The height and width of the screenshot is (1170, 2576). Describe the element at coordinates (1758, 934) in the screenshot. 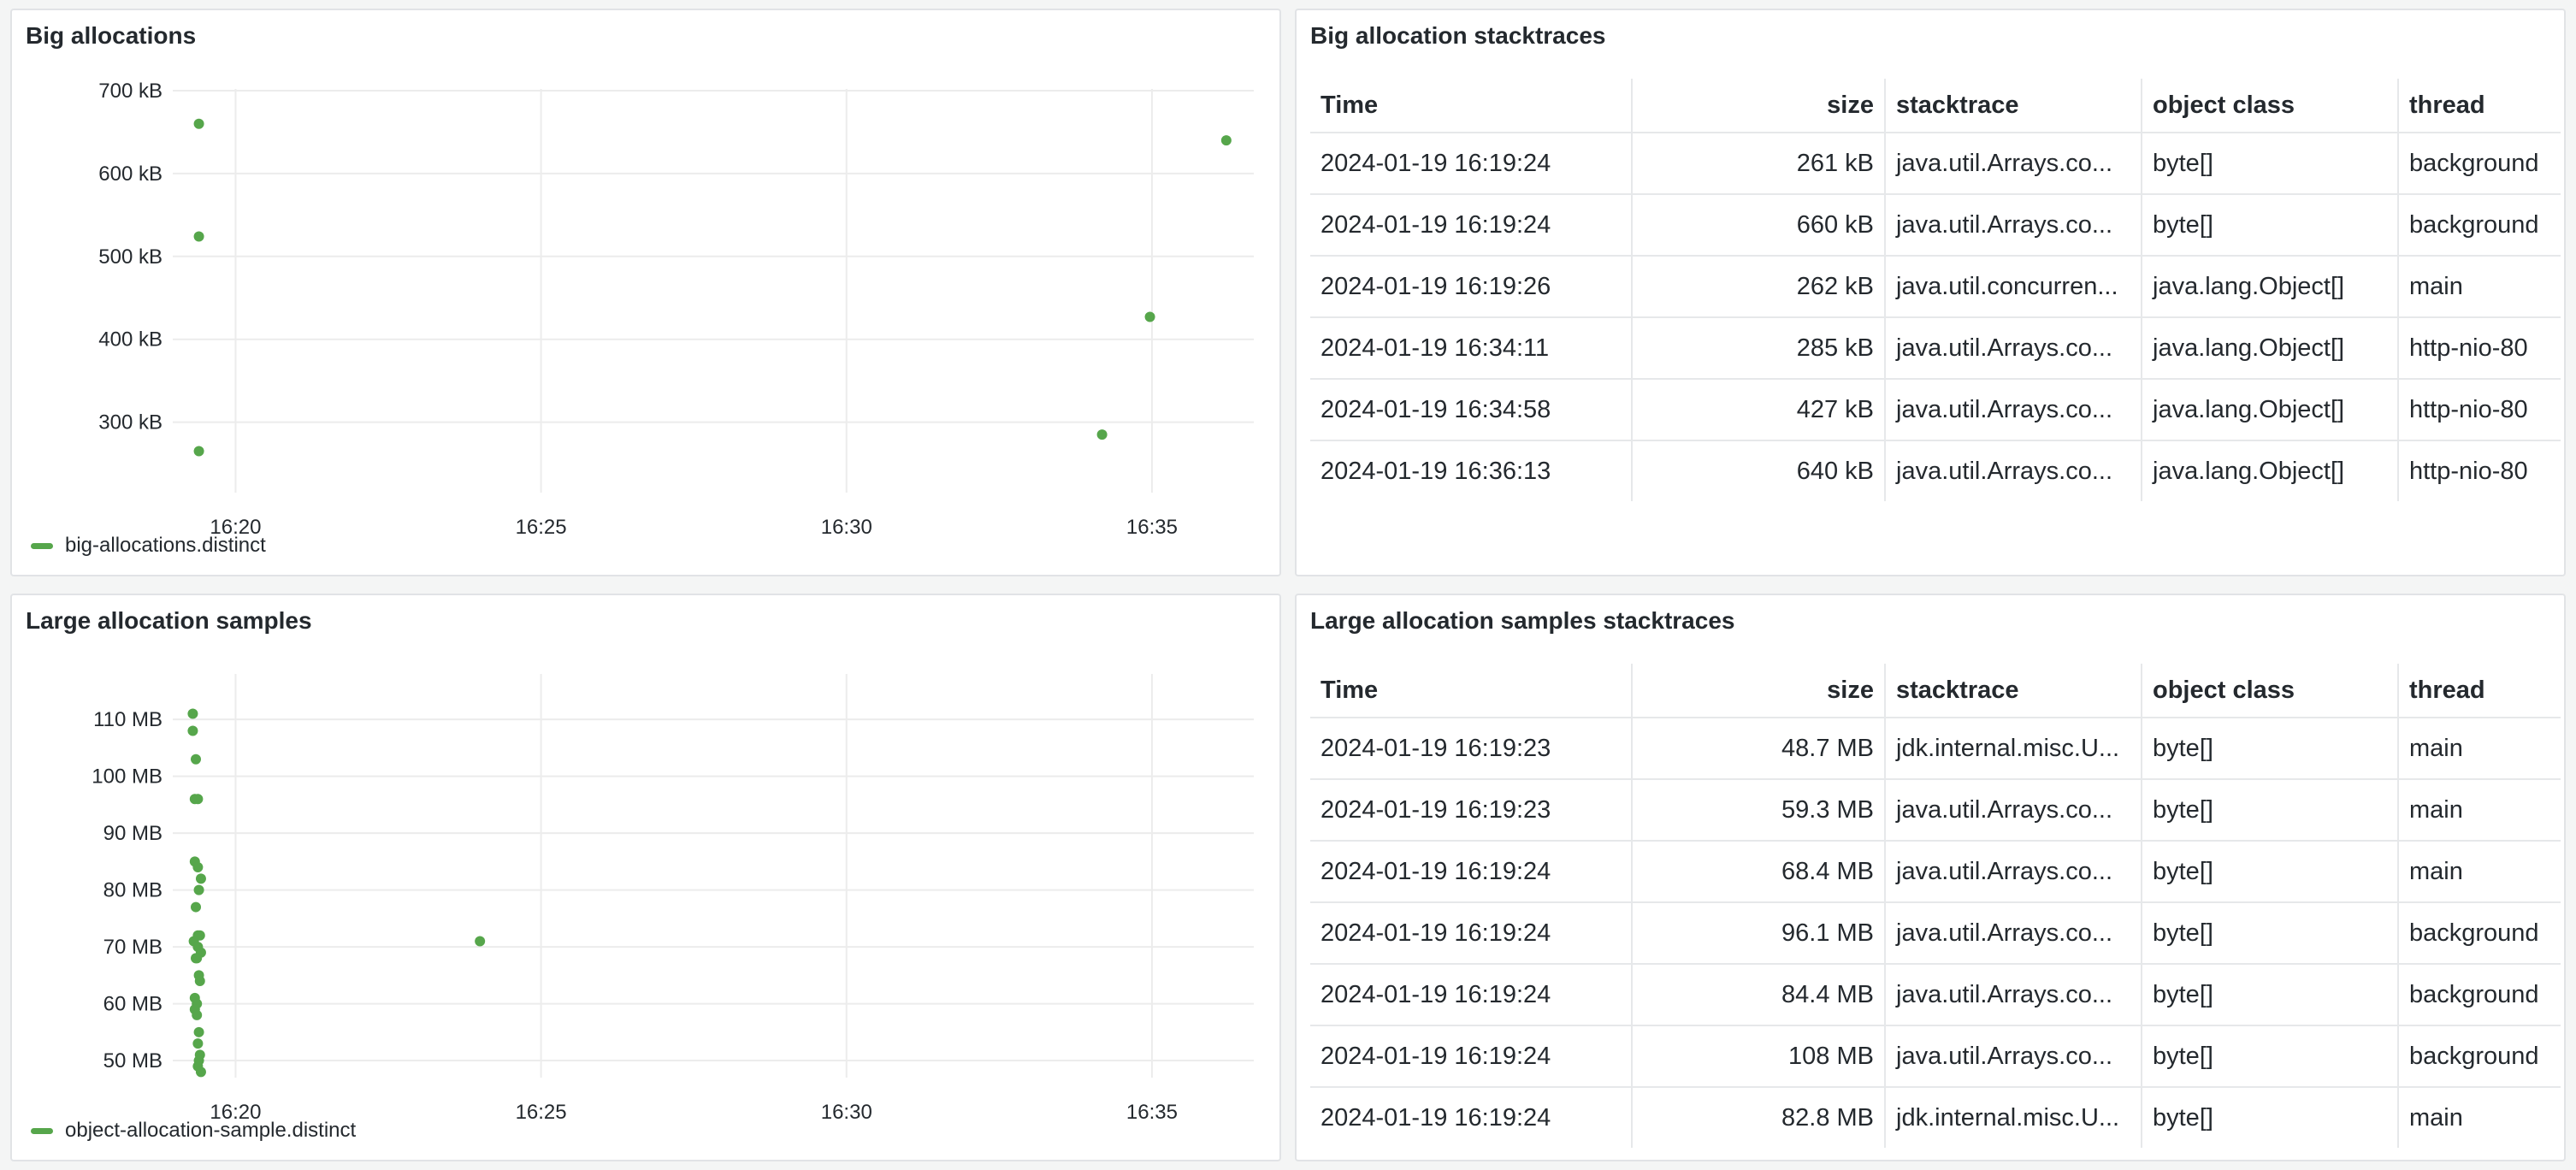

I see `table-cell-size: 96.1 MB` at that location.